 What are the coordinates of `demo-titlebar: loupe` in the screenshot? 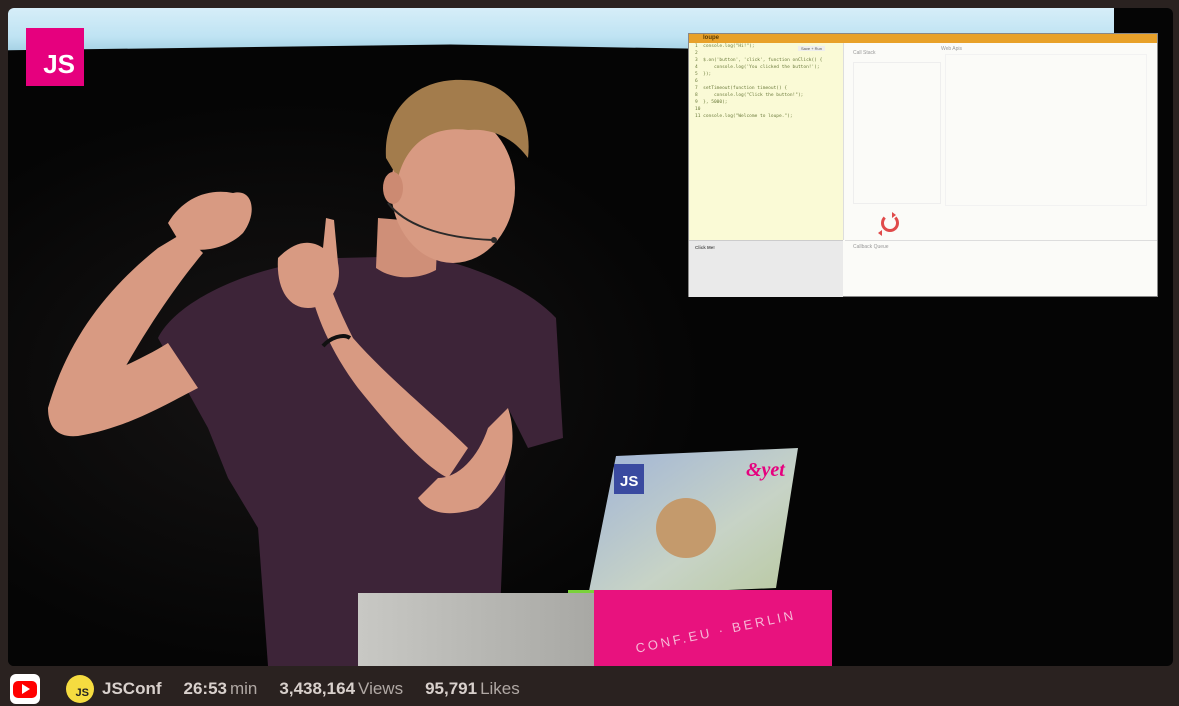 It's located at (923, 38).